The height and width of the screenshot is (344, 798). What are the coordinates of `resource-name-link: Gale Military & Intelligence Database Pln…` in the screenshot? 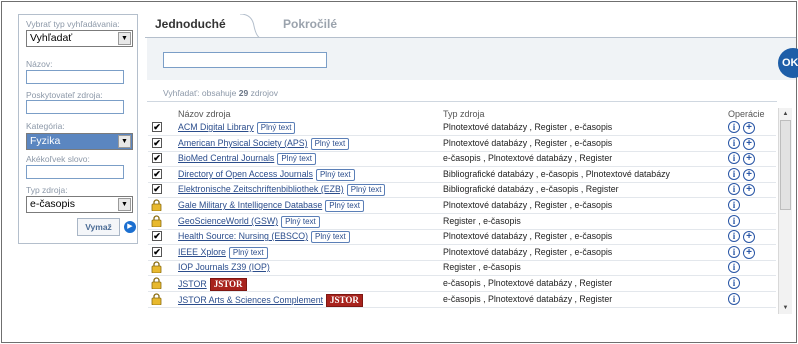 It's located at (271, 206).